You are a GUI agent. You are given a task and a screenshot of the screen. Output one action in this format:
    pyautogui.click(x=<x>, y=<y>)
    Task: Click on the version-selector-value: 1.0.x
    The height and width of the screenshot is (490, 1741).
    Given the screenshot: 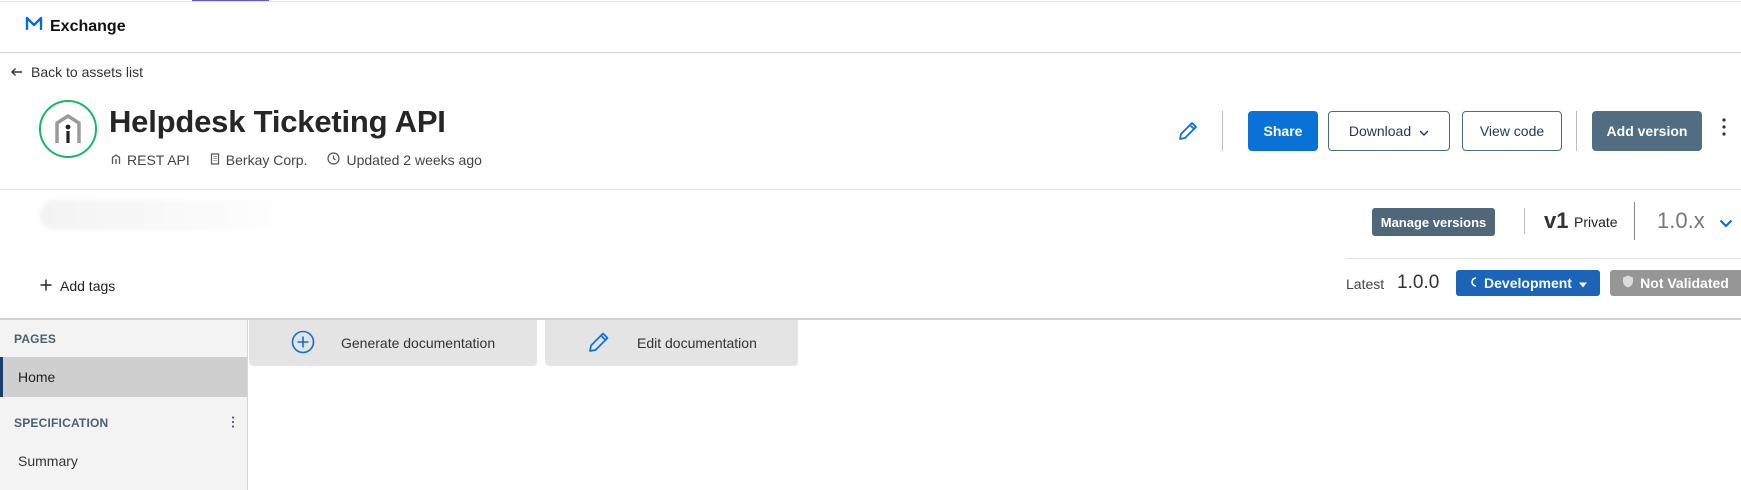 What is the action you would take?
    pyautogui.click(x=1681, y=220)
    